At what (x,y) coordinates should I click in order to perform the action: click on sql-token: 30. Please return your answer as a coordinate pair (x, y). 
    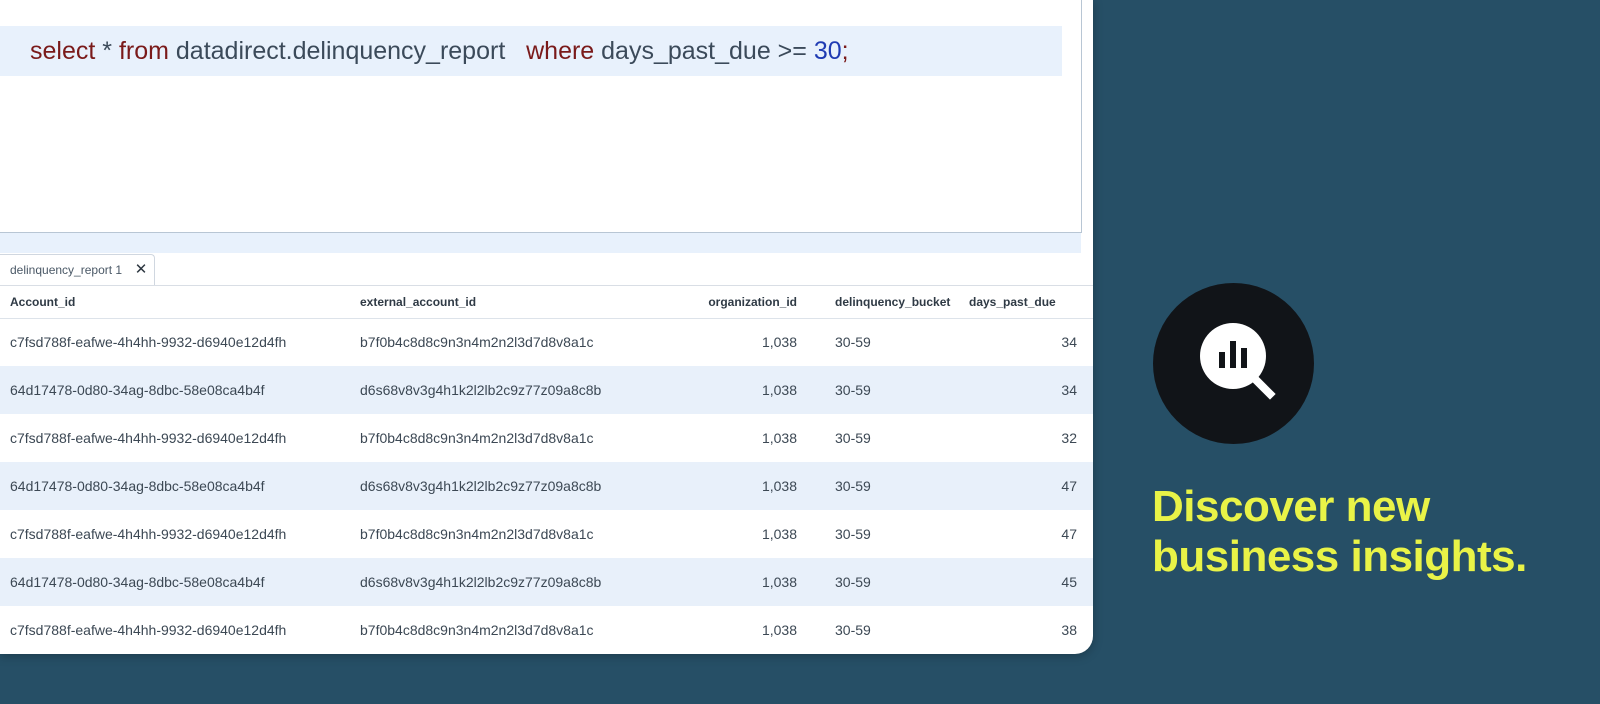
    Looking at the image, I should click on (827, 50).